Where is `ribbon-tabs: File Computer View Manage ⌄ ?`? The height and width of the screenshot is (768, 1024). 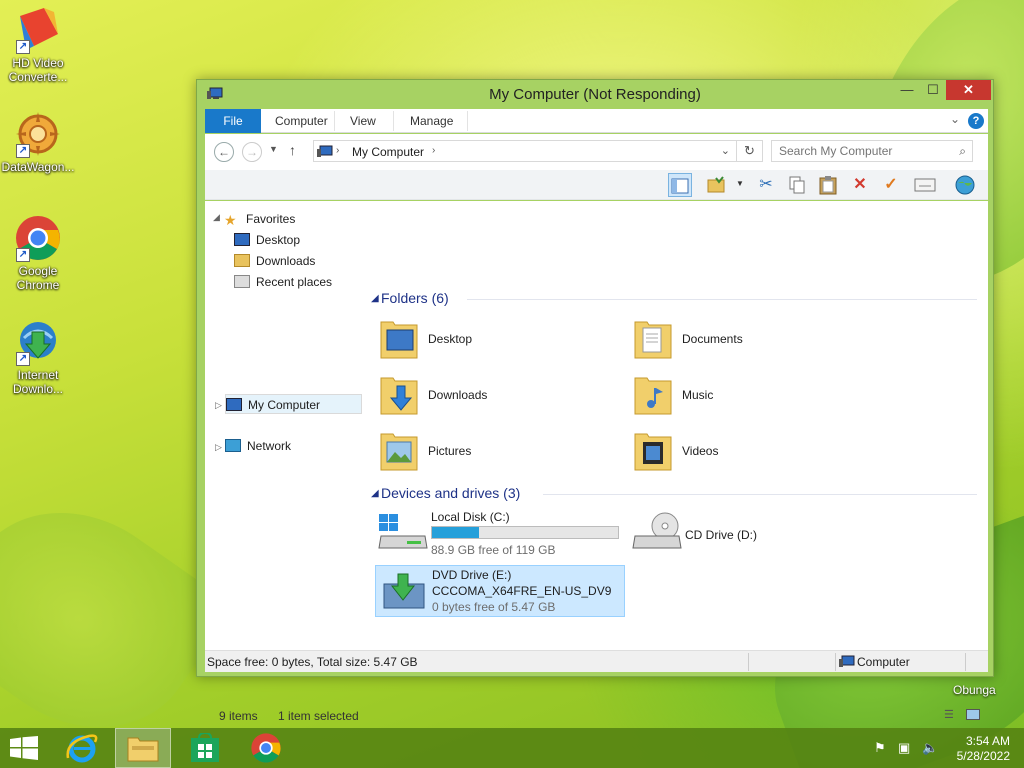 ribbon-tabs: File Computer View Manage ⌄ ? is located at coordinates (596, 121).